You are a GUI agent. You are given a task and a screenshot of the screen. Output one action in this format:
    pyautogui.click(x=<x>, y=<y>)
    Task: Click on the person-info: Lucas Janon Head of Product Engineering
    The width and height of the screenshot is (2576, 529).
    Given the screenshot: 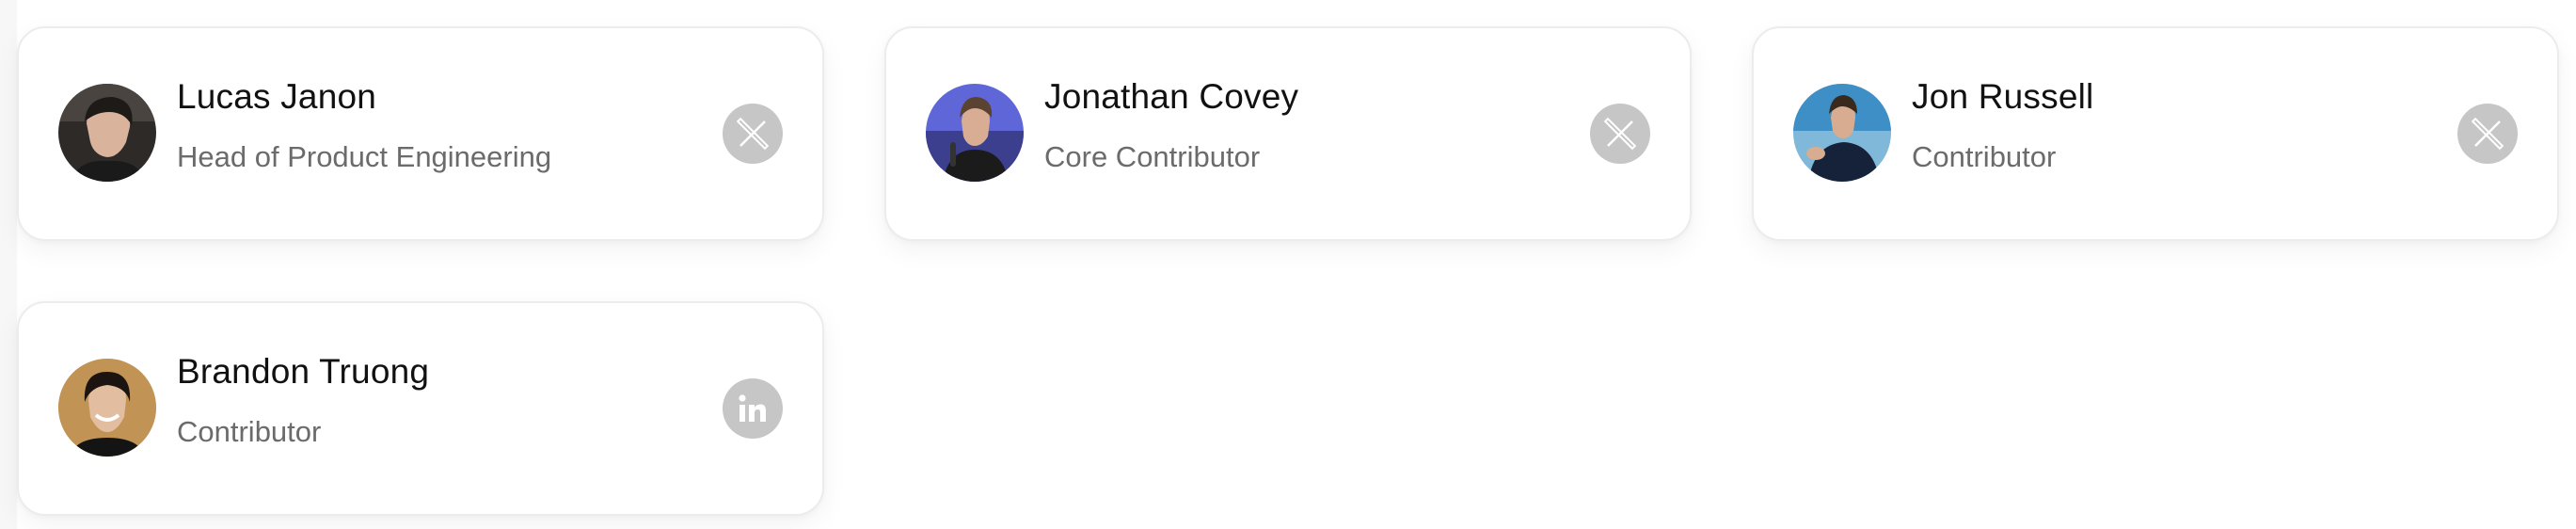 What is the action you would take?
    pyautogui.click(x=364, y=125)
    